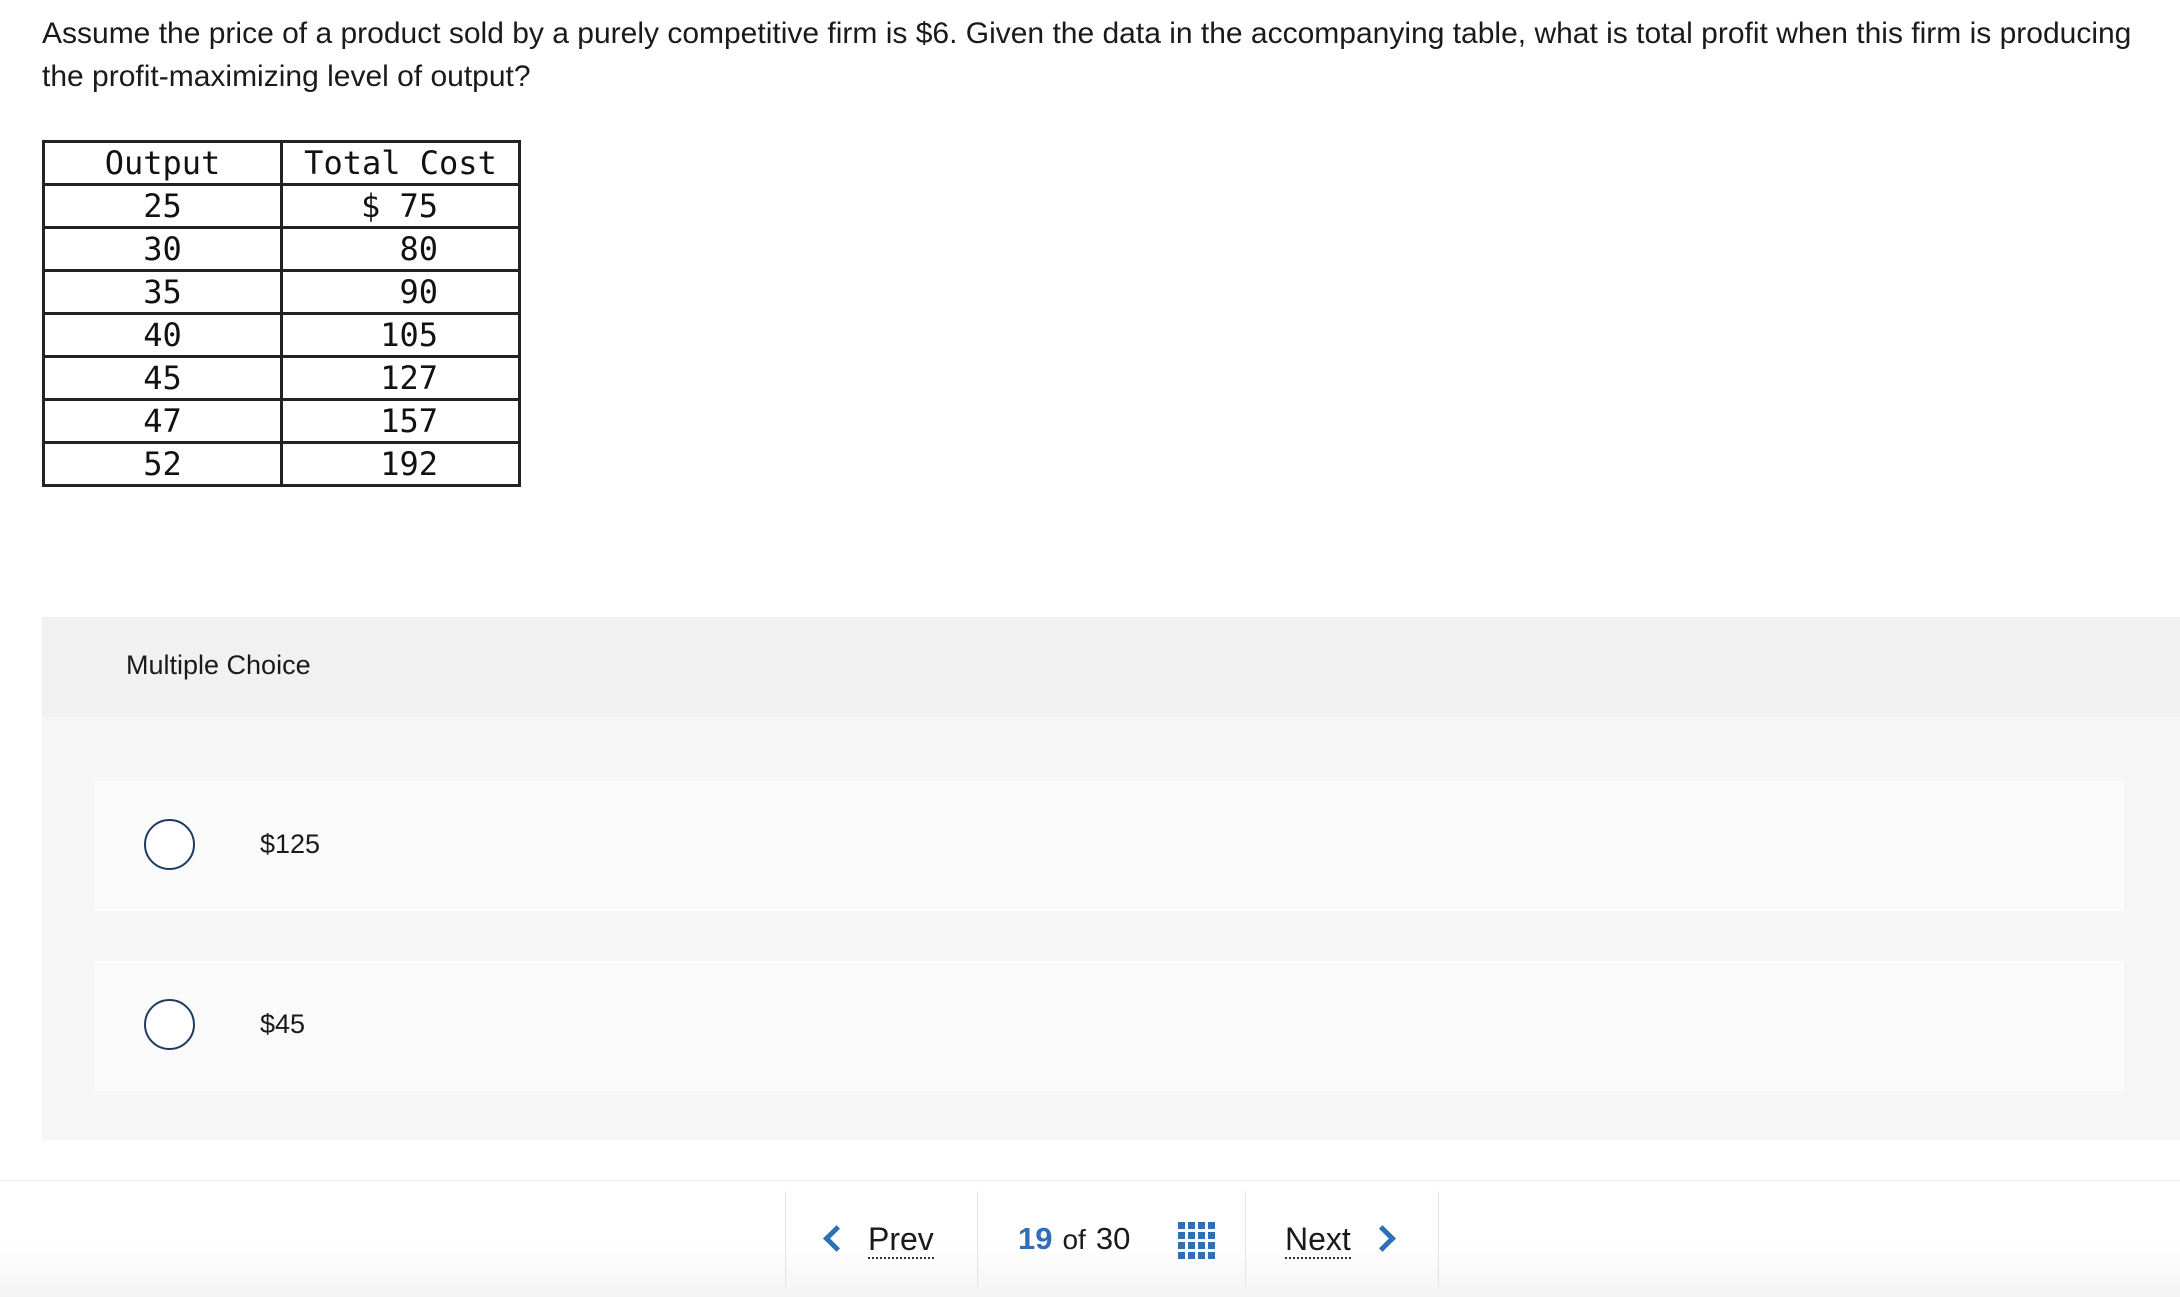  What do you see at coordinates (1113, 1238) in the screenshot?
I see `total-pages: 30` at bounding box center [1113, 1238].